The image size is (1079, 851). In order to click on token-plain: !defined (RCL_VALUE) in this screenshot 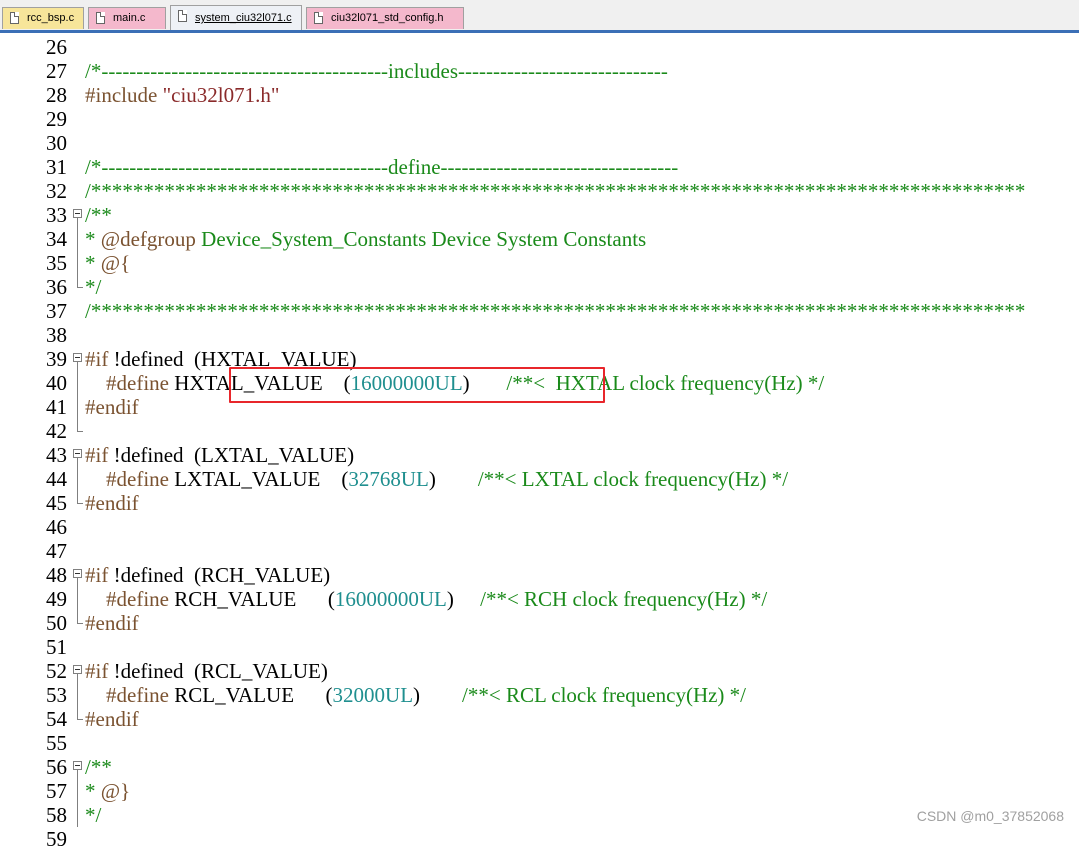, I will do `click(218, 671)`.